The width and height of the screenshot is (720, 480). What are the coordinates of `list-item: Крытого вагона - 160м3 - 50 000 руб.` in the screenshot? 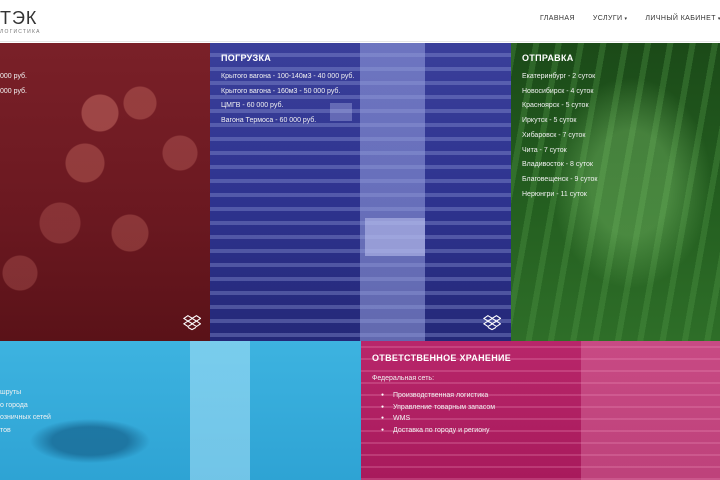 It's located at (281, 91).